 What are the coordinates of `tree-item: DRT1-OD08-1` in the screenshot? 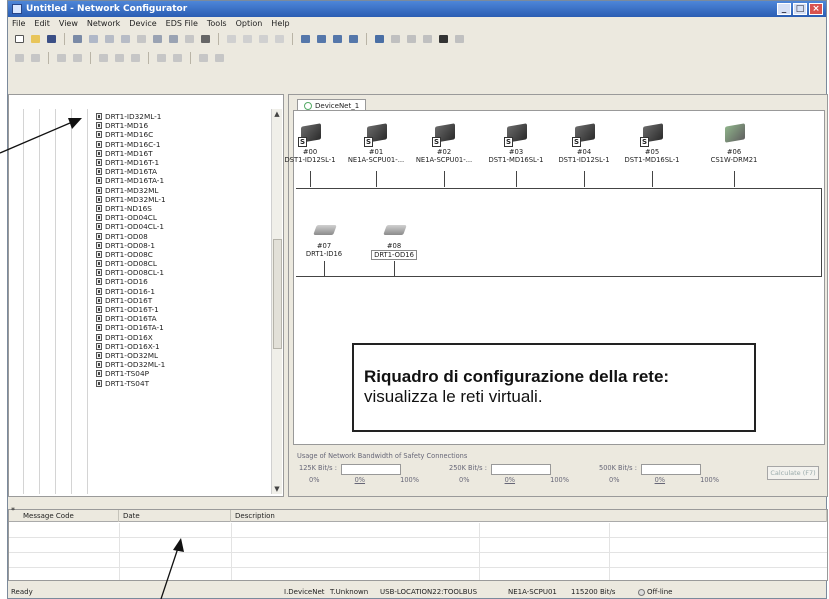 It's located at (131, 245).